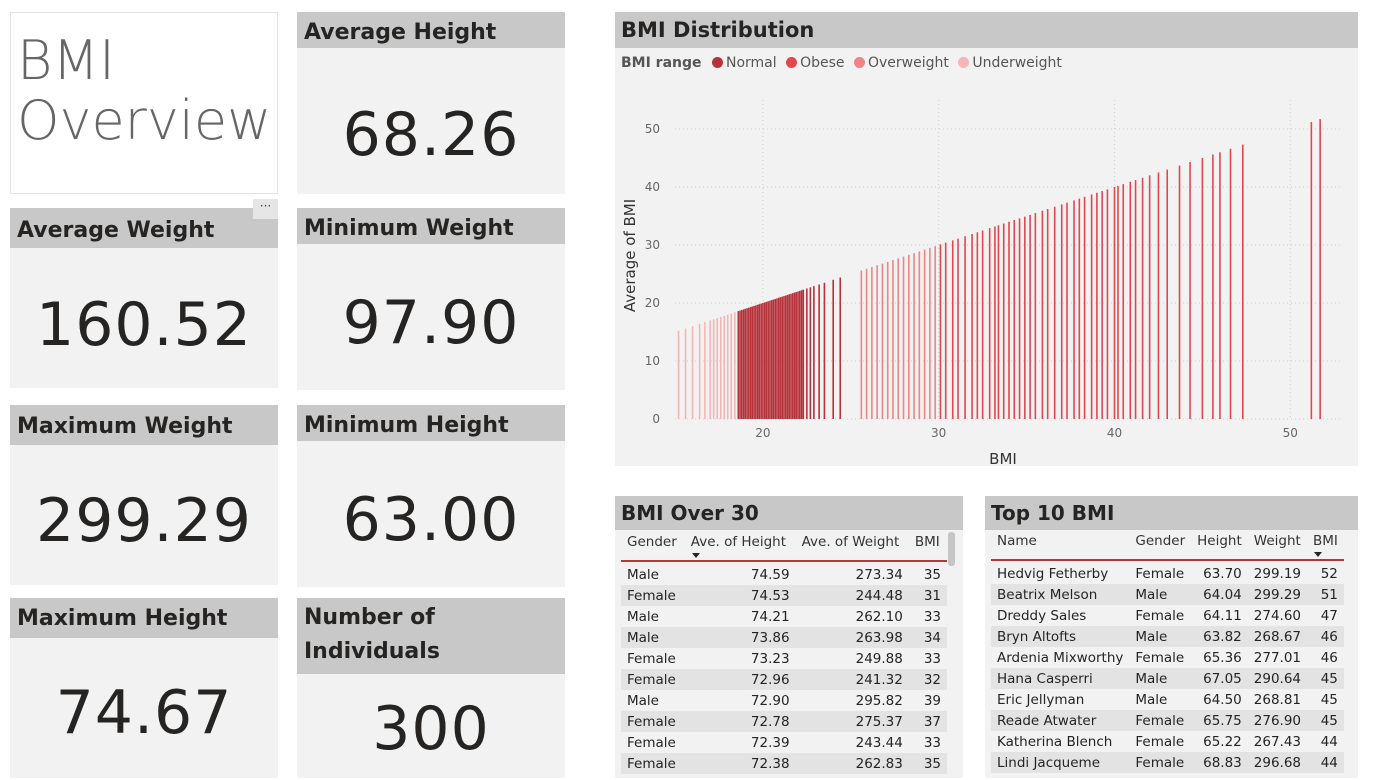  I want to click on card-value: 63.00, so click(431, 520).